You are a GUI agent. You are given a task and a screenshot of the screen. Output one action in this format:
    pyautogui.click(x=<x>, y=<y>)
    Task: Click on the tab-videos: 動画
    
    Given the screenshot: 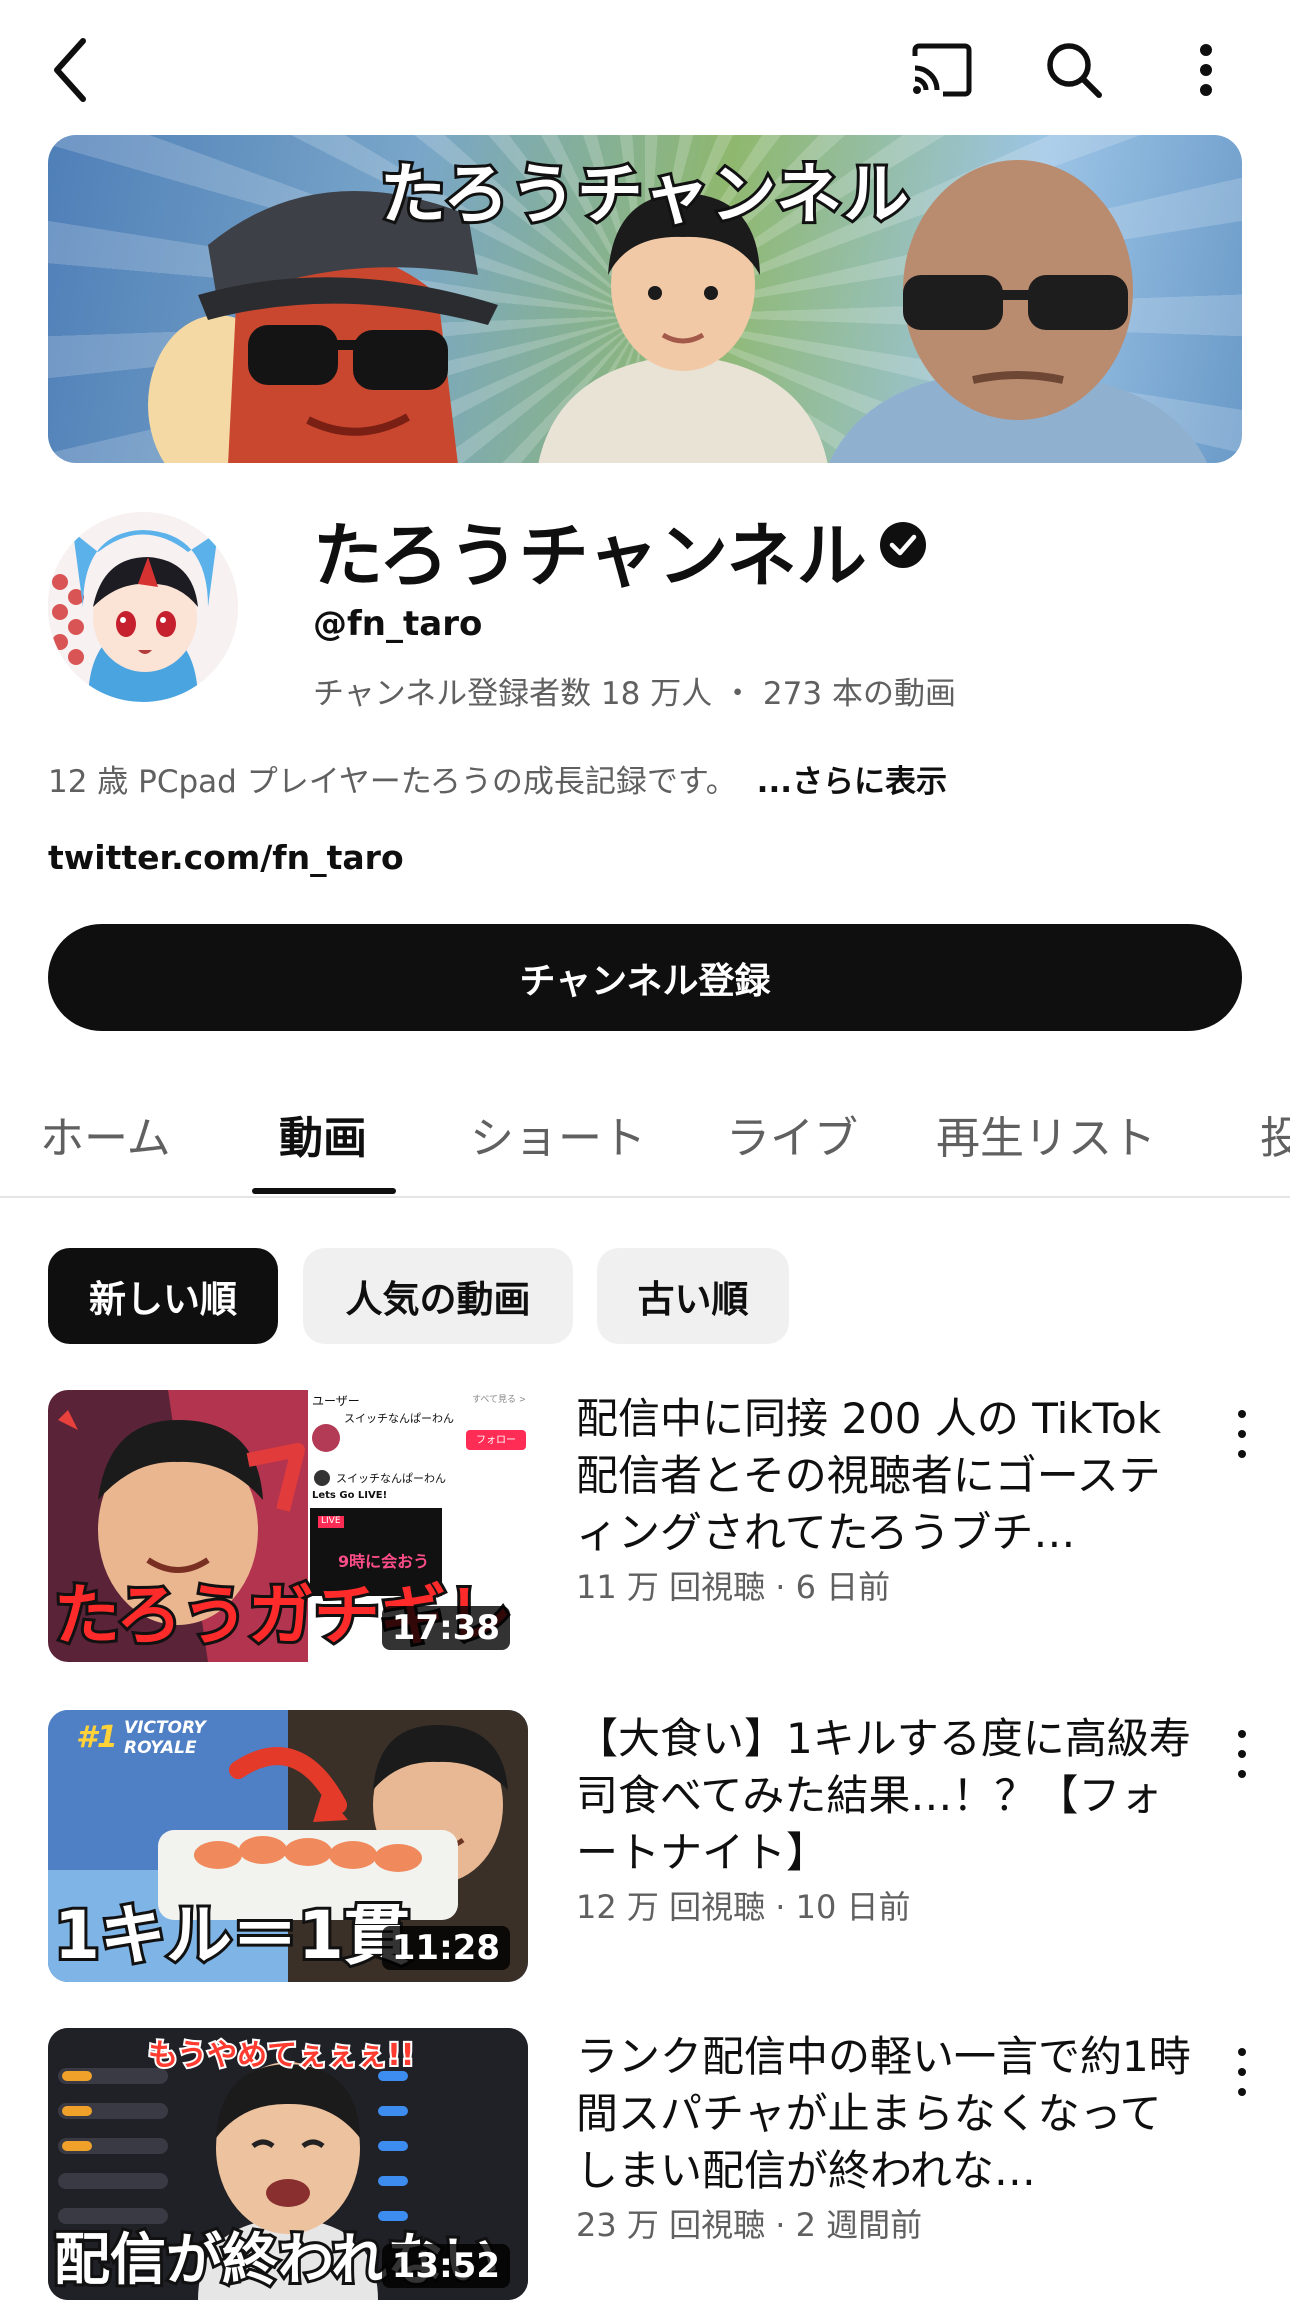 What is the action you would take?
    pyautogui.click(x=323, y=1134)
    